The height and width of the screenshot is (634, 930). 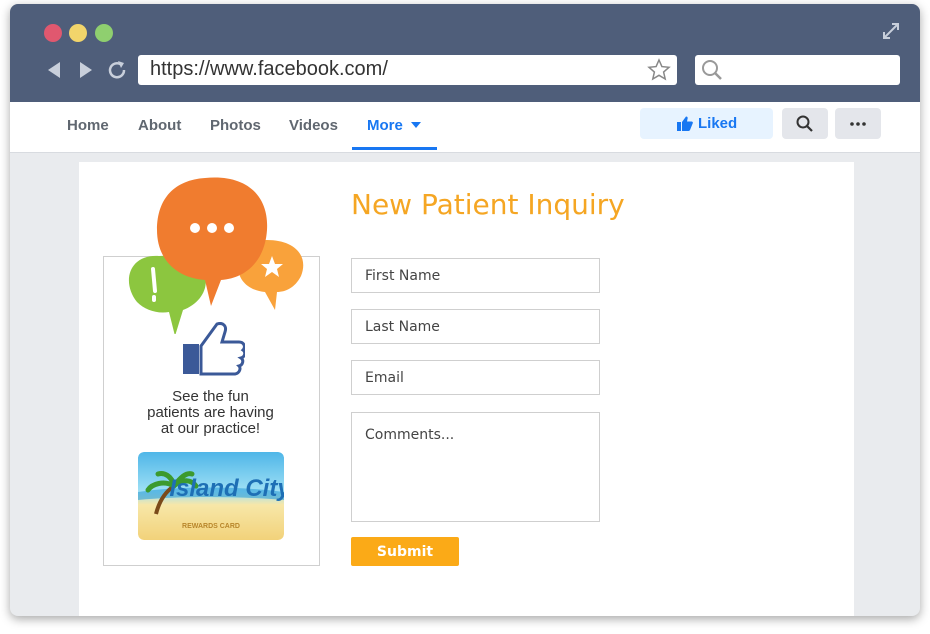 What do you see at coordinates (891, 31) in the screenshot?
I see `expand-icon` at bounding box center [891, 31].